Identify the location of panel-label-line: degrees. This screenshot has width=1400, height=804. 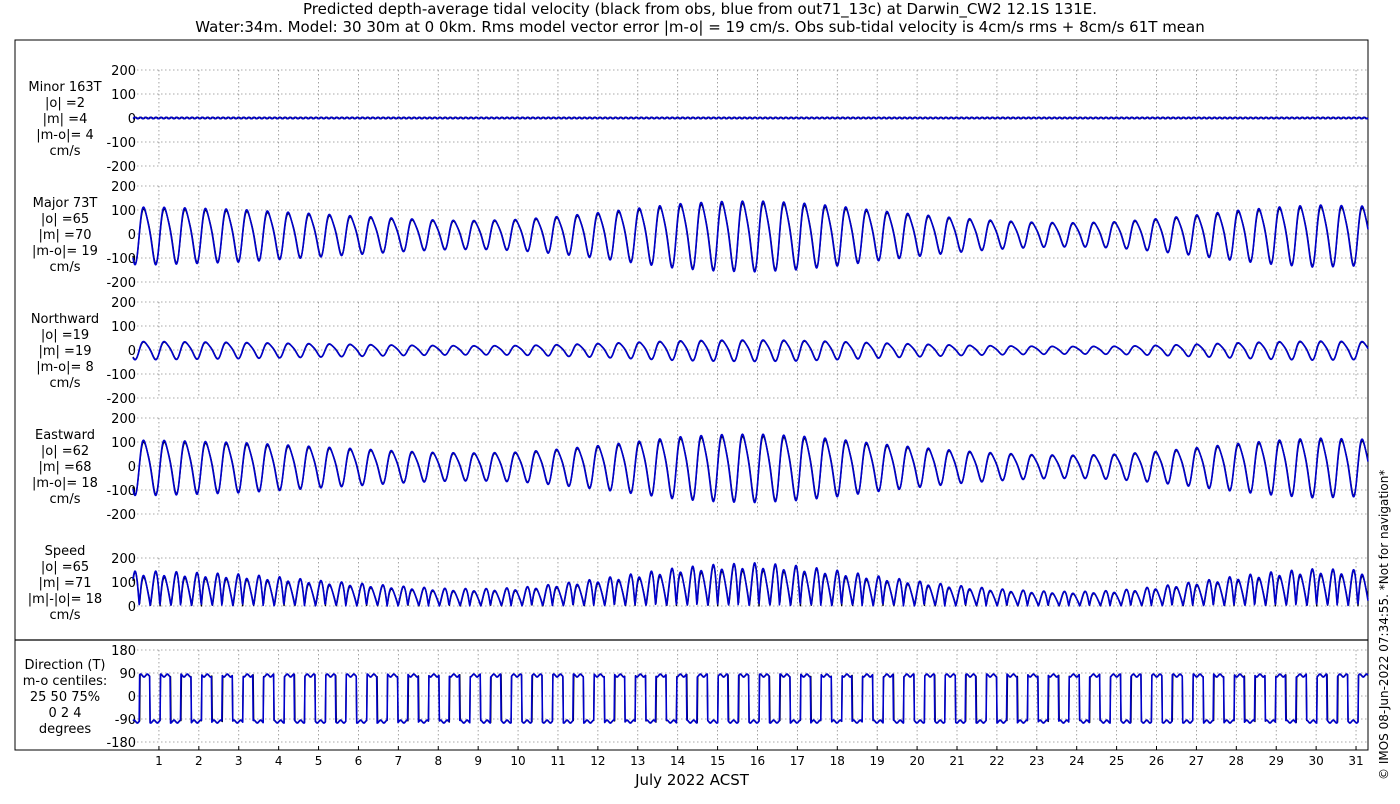
(65, 729).